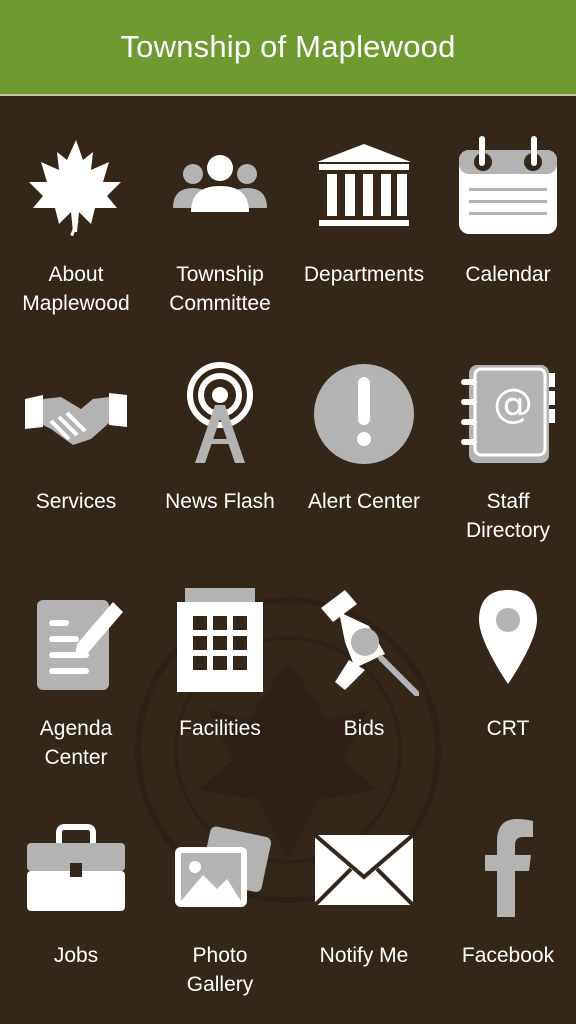 This screenshot has height=1024, width=576. I want to click on alert-icon, so click(364, 414).